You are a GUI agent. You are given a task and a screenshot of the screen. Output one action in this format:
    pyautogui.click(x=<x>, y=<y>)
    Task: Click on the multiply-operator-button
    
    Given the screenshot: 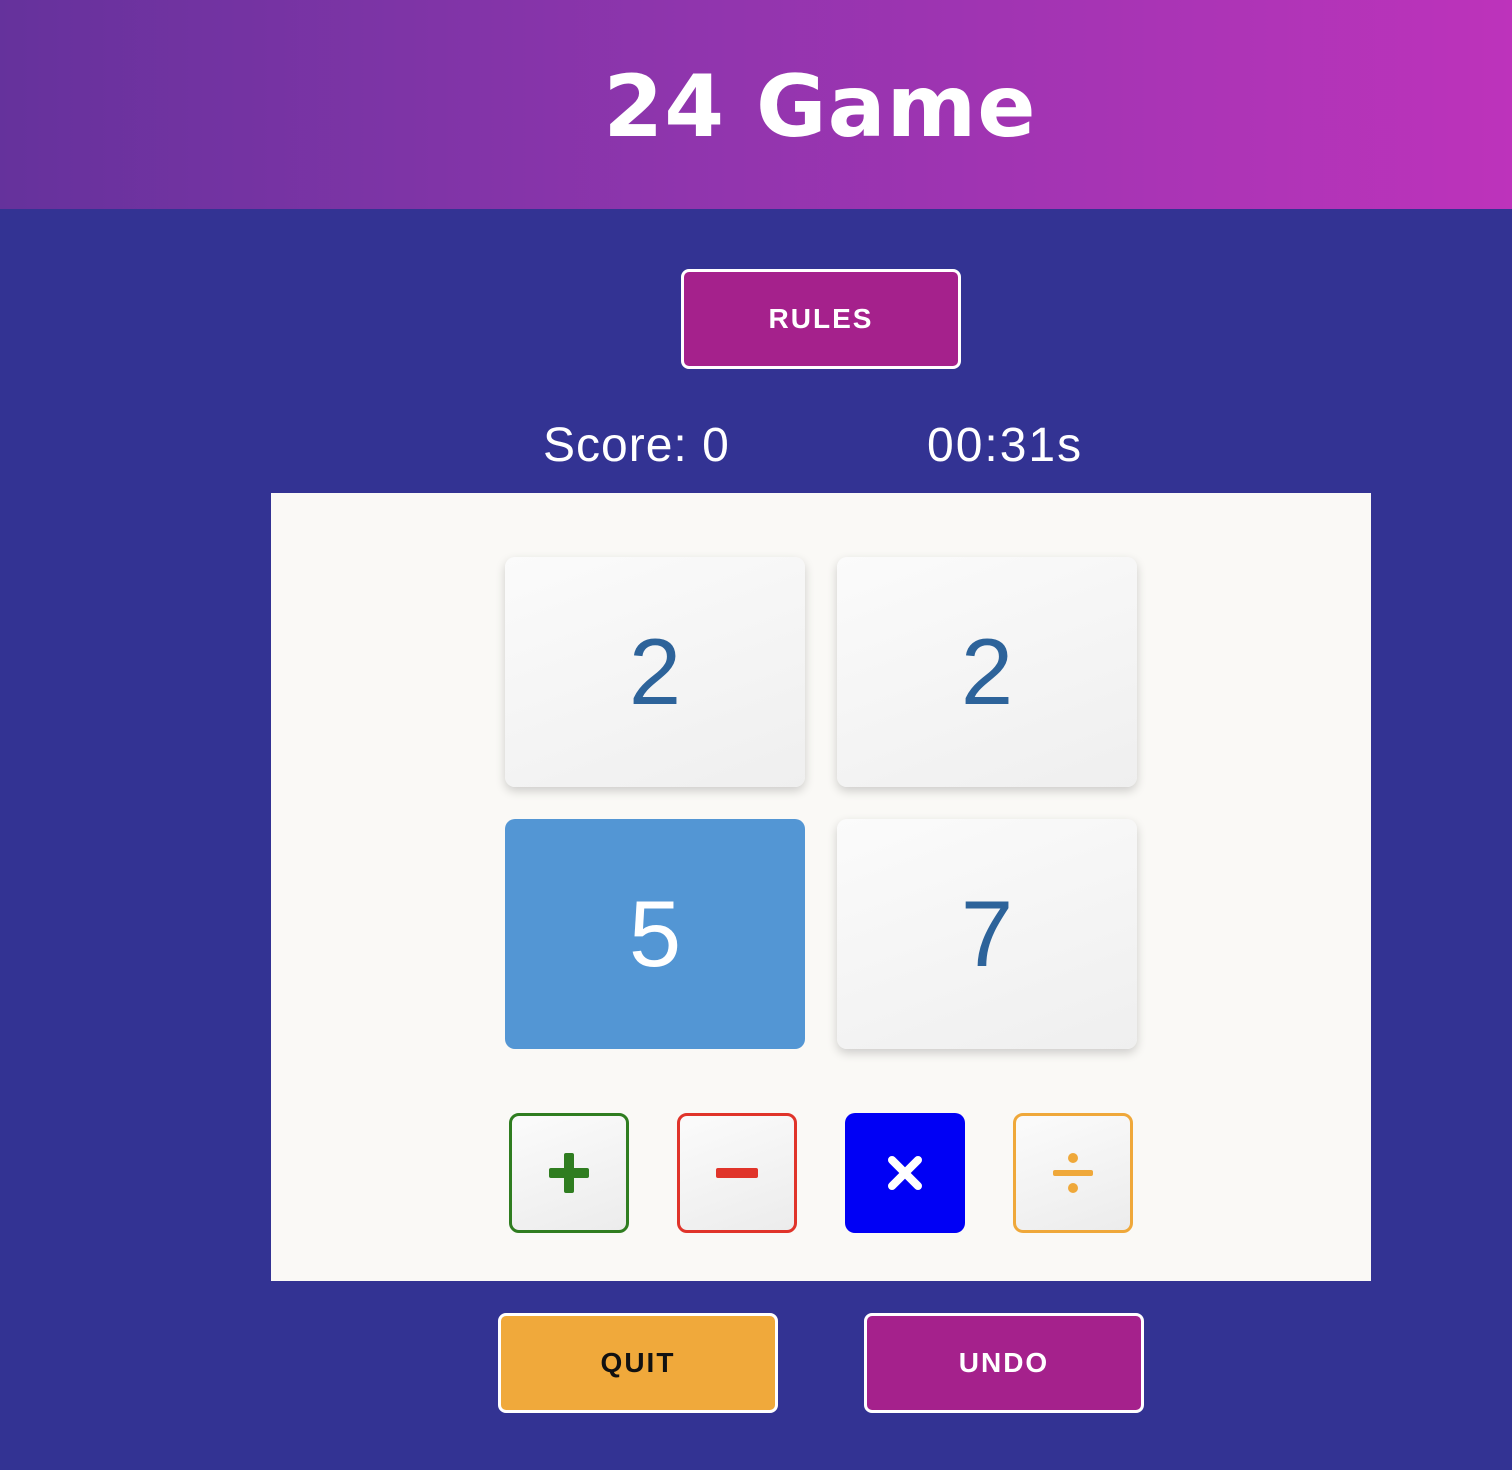 What is the action you would take?
    pyautogui.click(x=905, y=1173)
    